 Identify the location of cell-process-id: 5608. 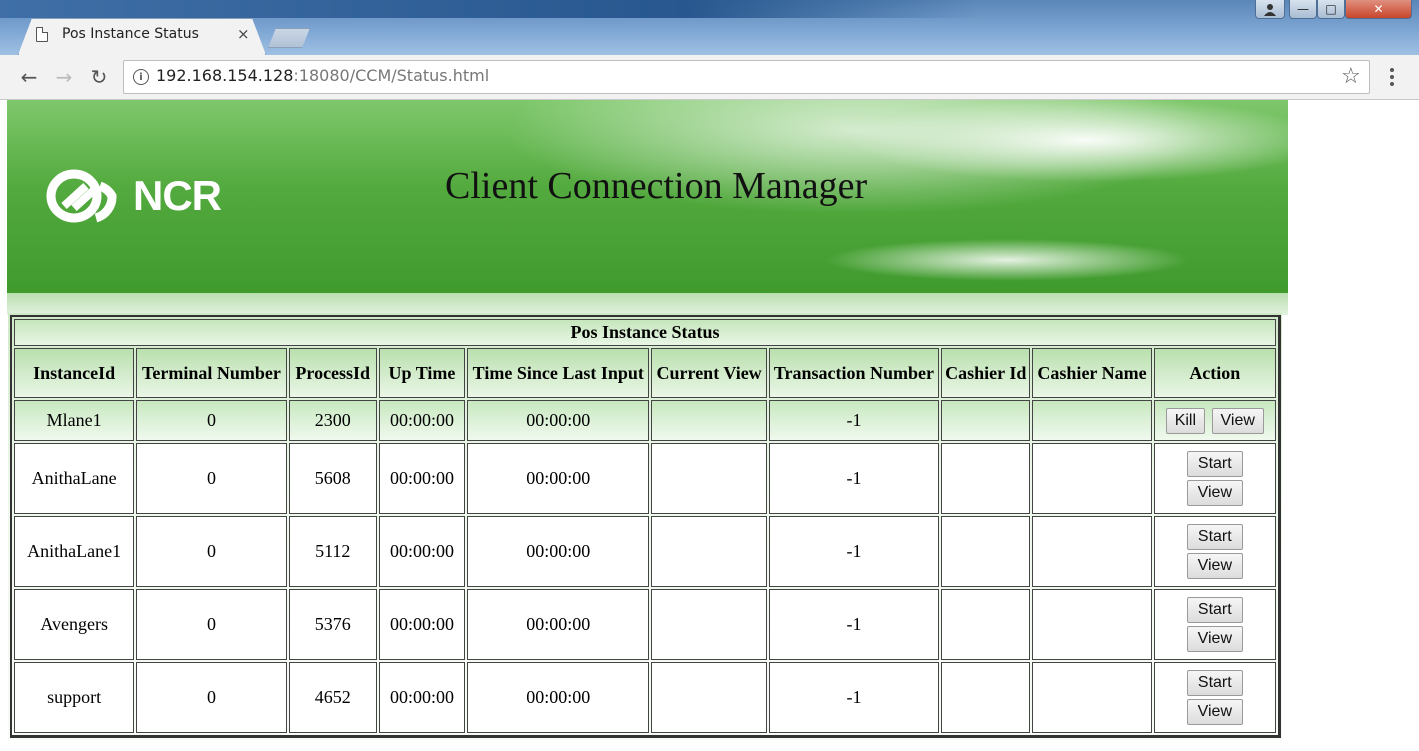
(332, 478).